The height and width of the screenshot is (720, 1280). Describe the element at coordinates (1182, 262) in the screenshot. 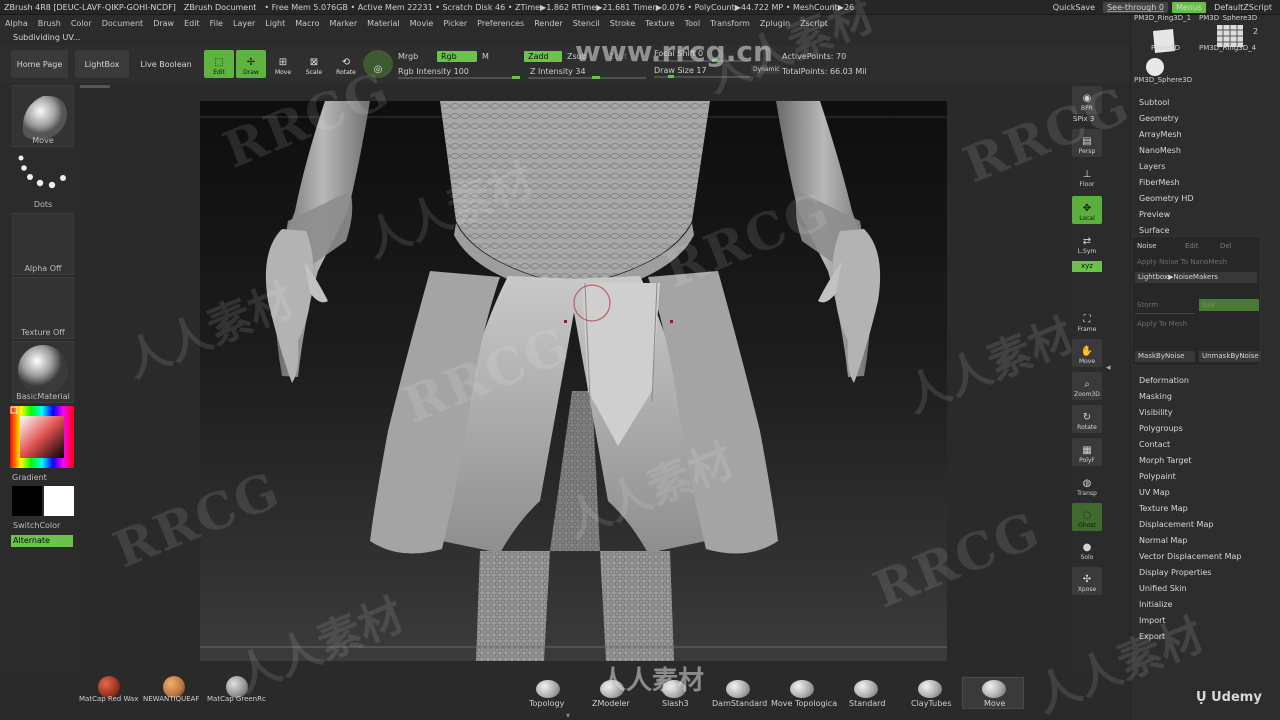

I see `apply-noise-nanomesh-button: Apply Noise To NanoMesh` at that location.